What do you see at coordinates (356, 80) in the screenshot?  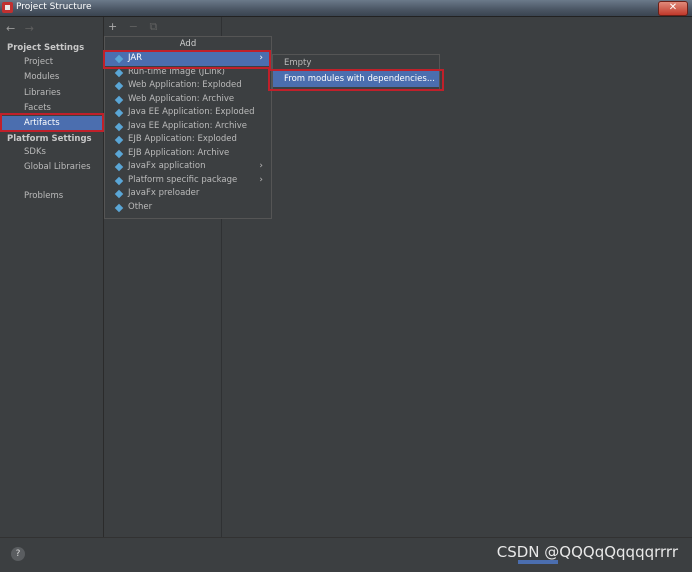 I see `from-modules-highlight-box` at bounding box center [356, 80].